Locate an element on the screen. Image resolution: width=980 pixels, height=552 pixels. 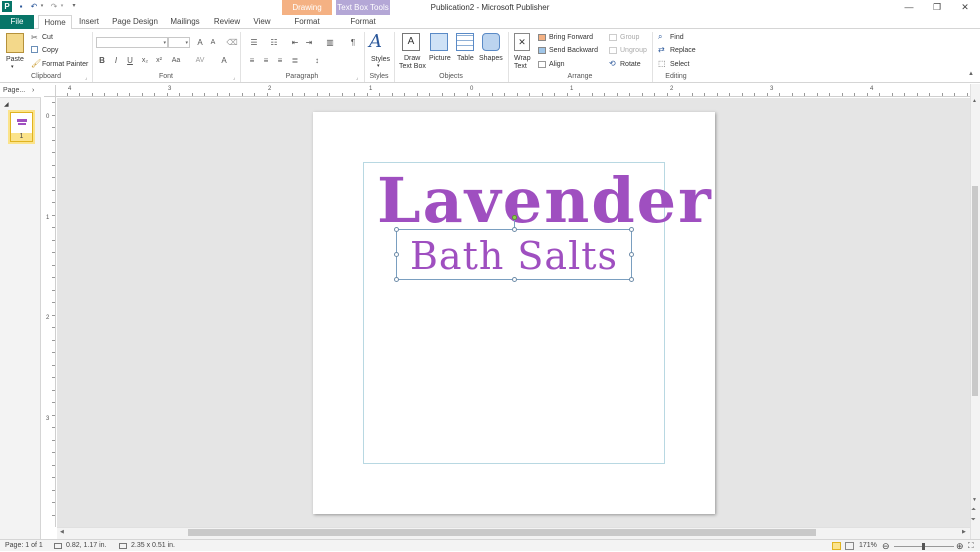
scroll-down-icon: ▼ is located at coordinates (974, 500).